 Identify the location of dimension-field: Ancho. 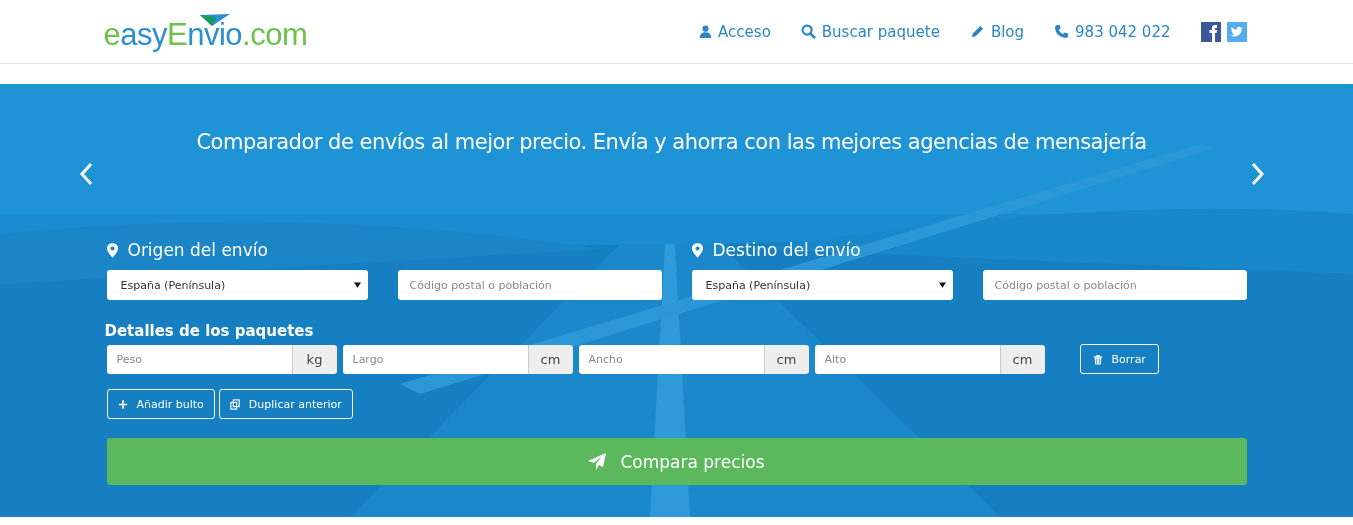
(671, 359).